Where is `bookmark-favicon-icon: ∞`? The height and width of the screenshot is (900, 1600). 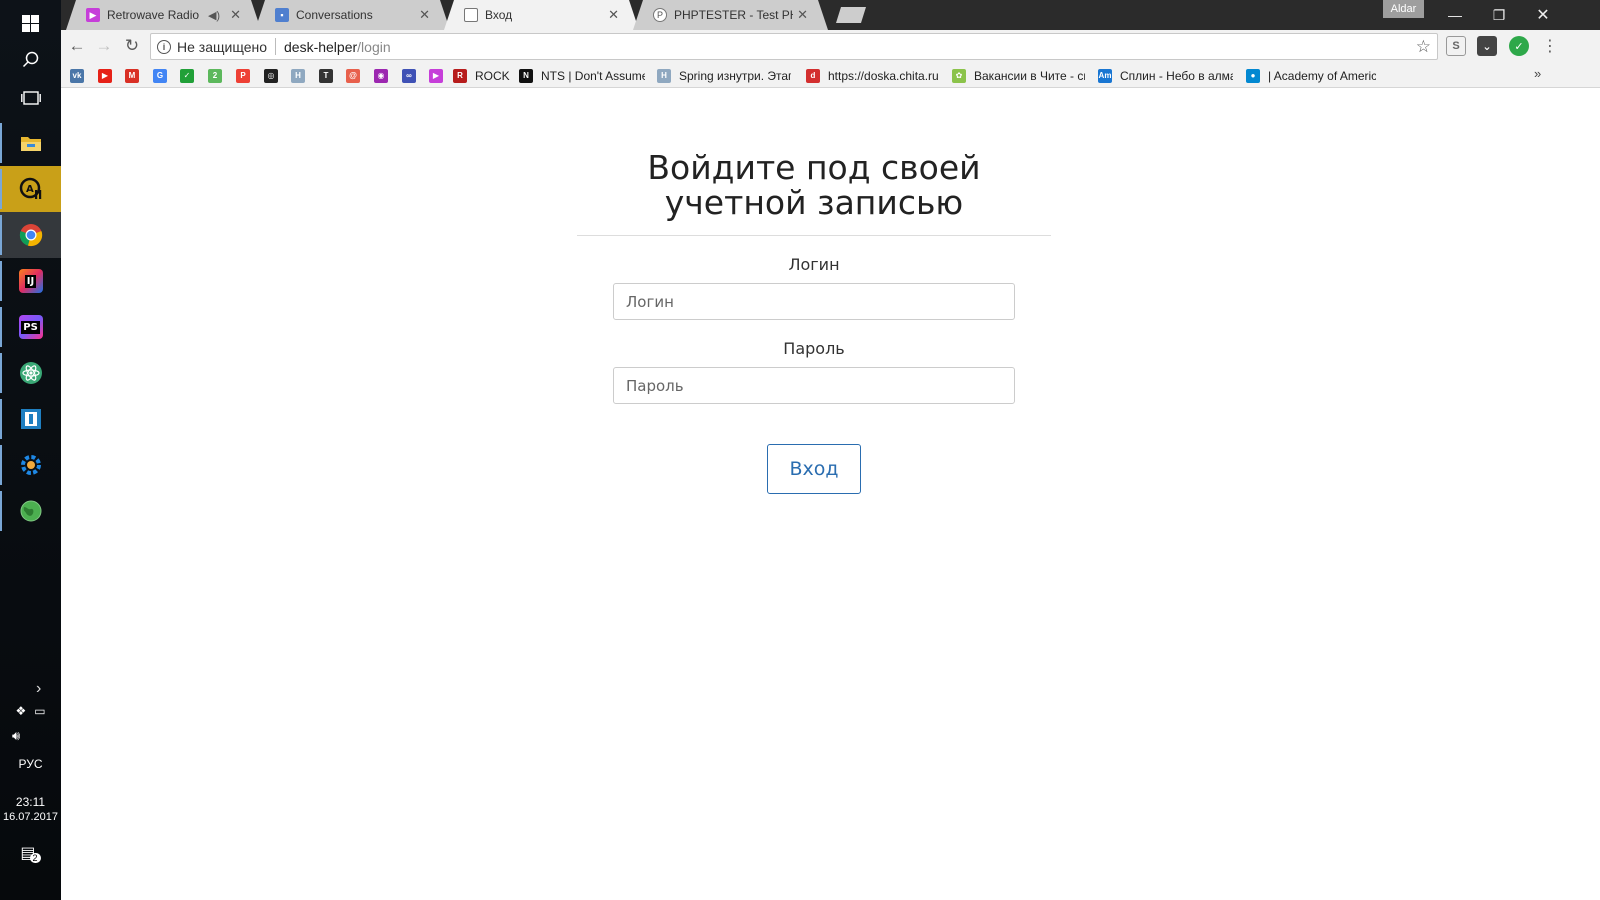
bookmark-favicon-icon: ∞ is located at coordinates (409, 75).